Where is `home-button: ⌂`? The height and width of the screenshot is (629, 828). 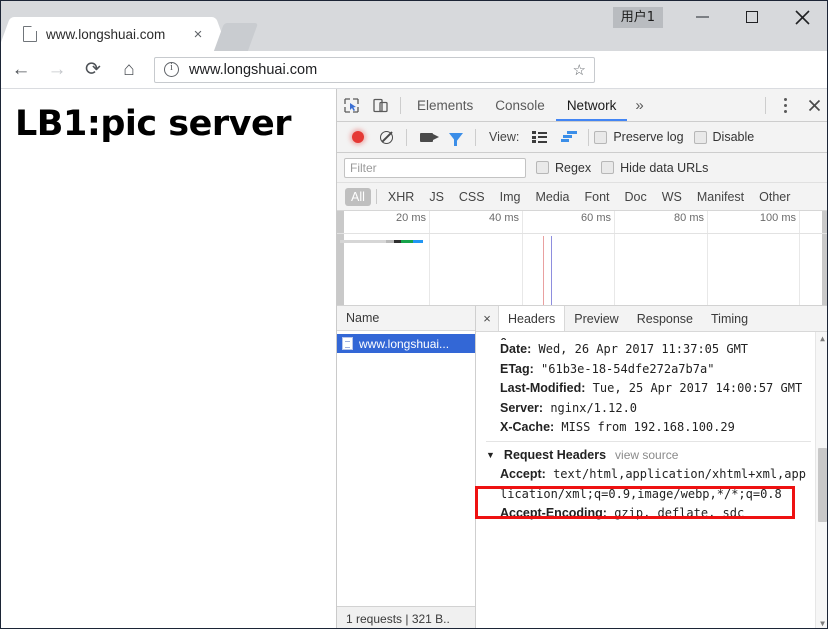 home-button: ⌂ is located at coordinates (129, 70).